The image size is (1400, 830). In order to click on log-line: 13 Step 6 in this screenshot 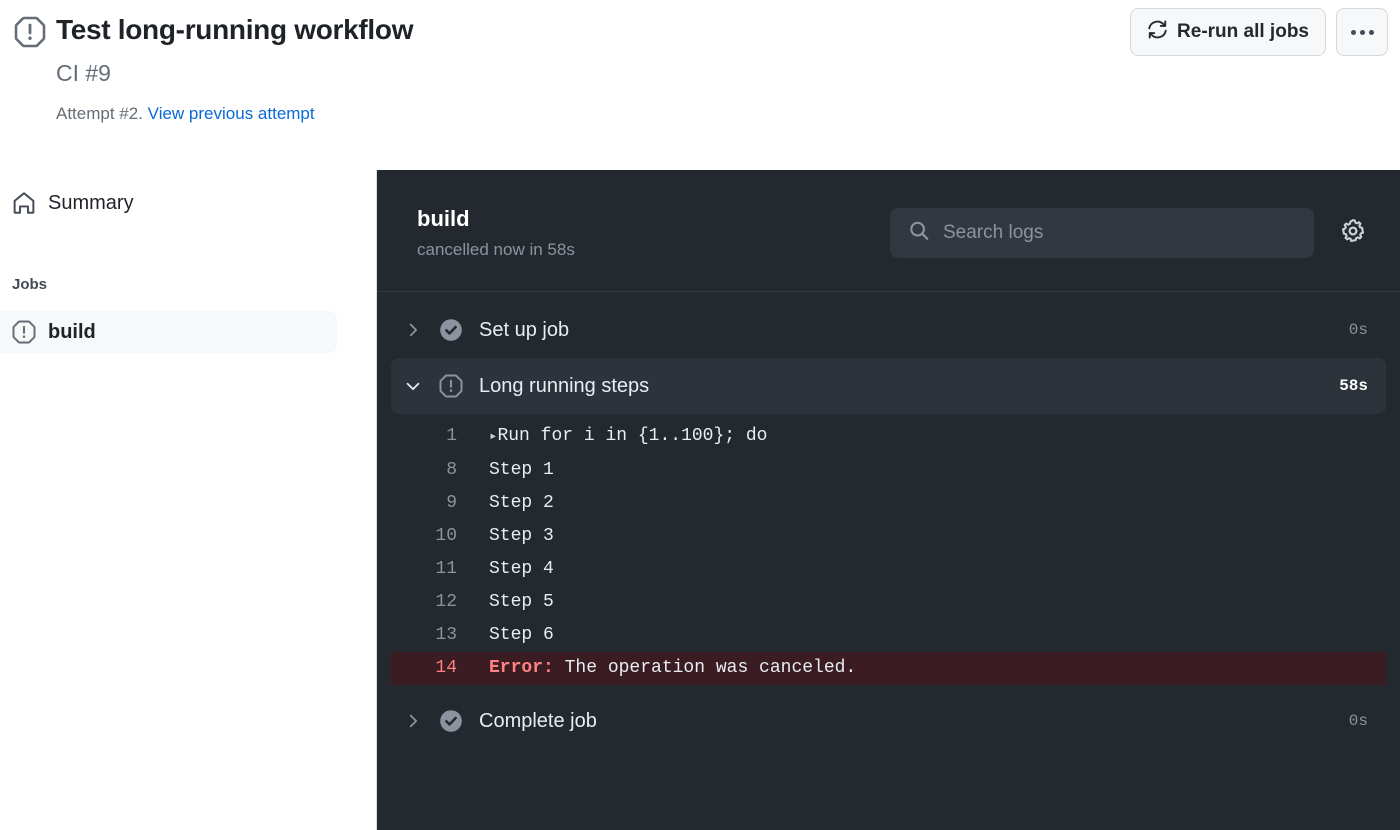, I will do `click(888, 635)`.